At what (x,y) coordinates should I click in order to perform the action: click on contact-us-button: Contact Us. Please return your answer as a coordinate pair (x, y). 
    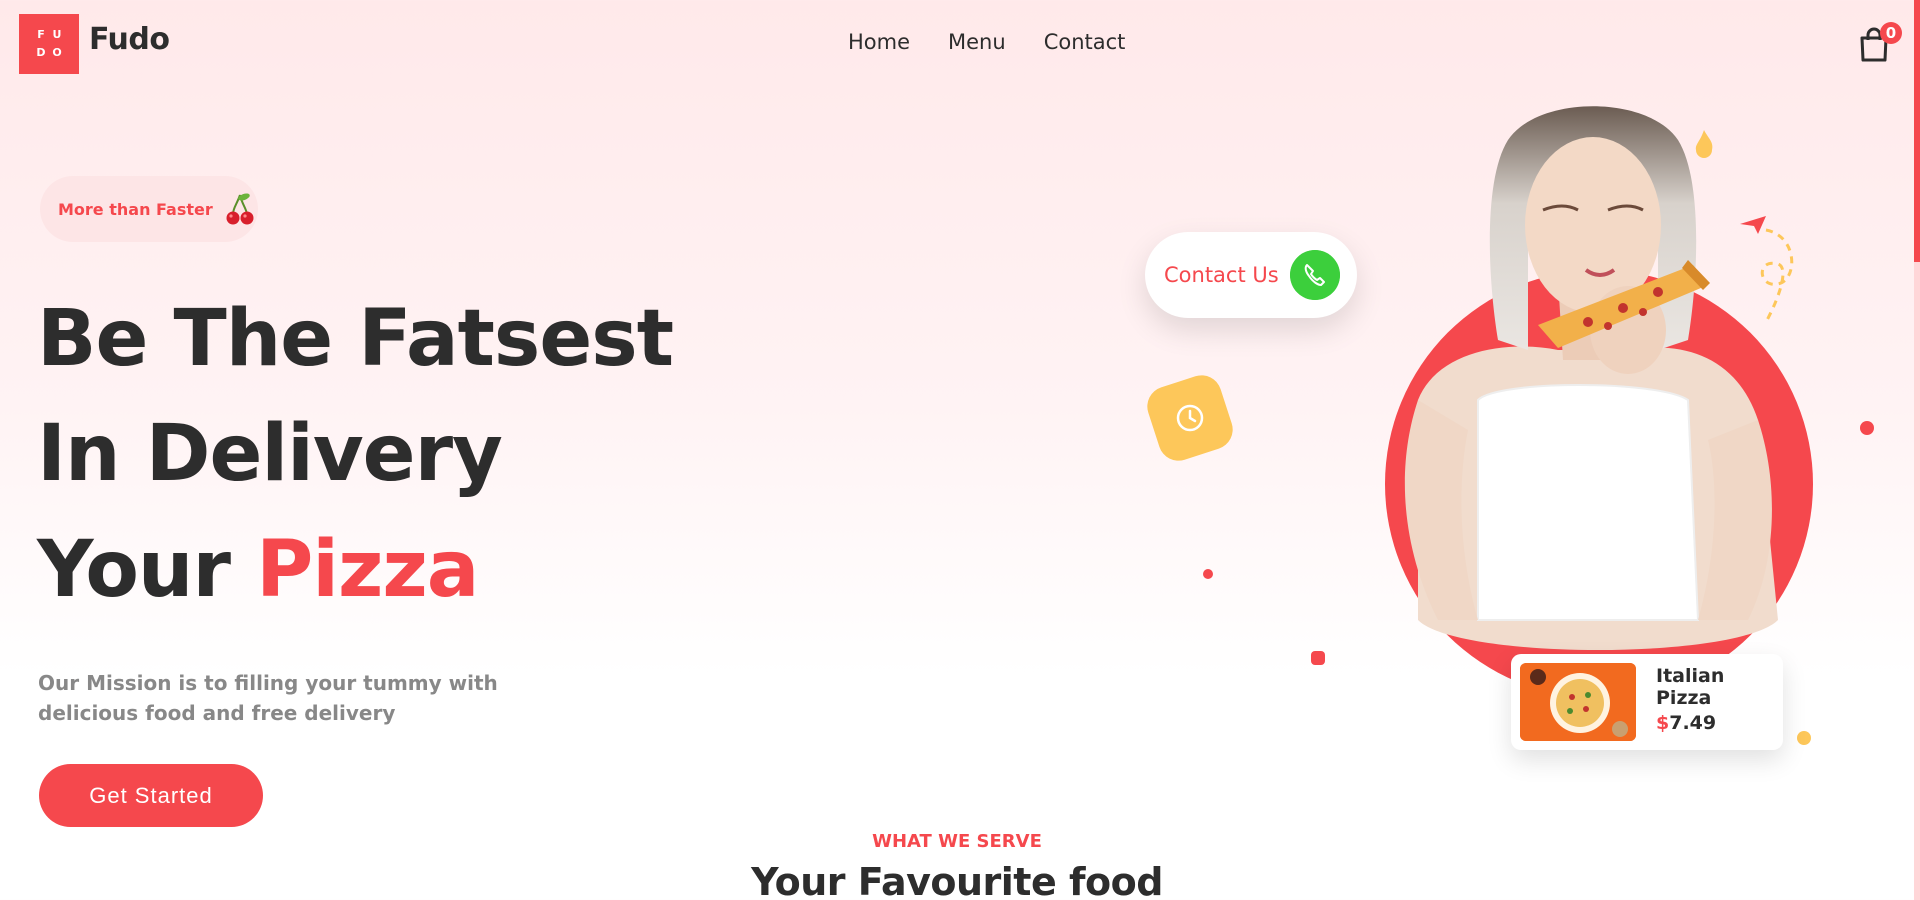
    Looking at the image, I should click on (1251, 275).